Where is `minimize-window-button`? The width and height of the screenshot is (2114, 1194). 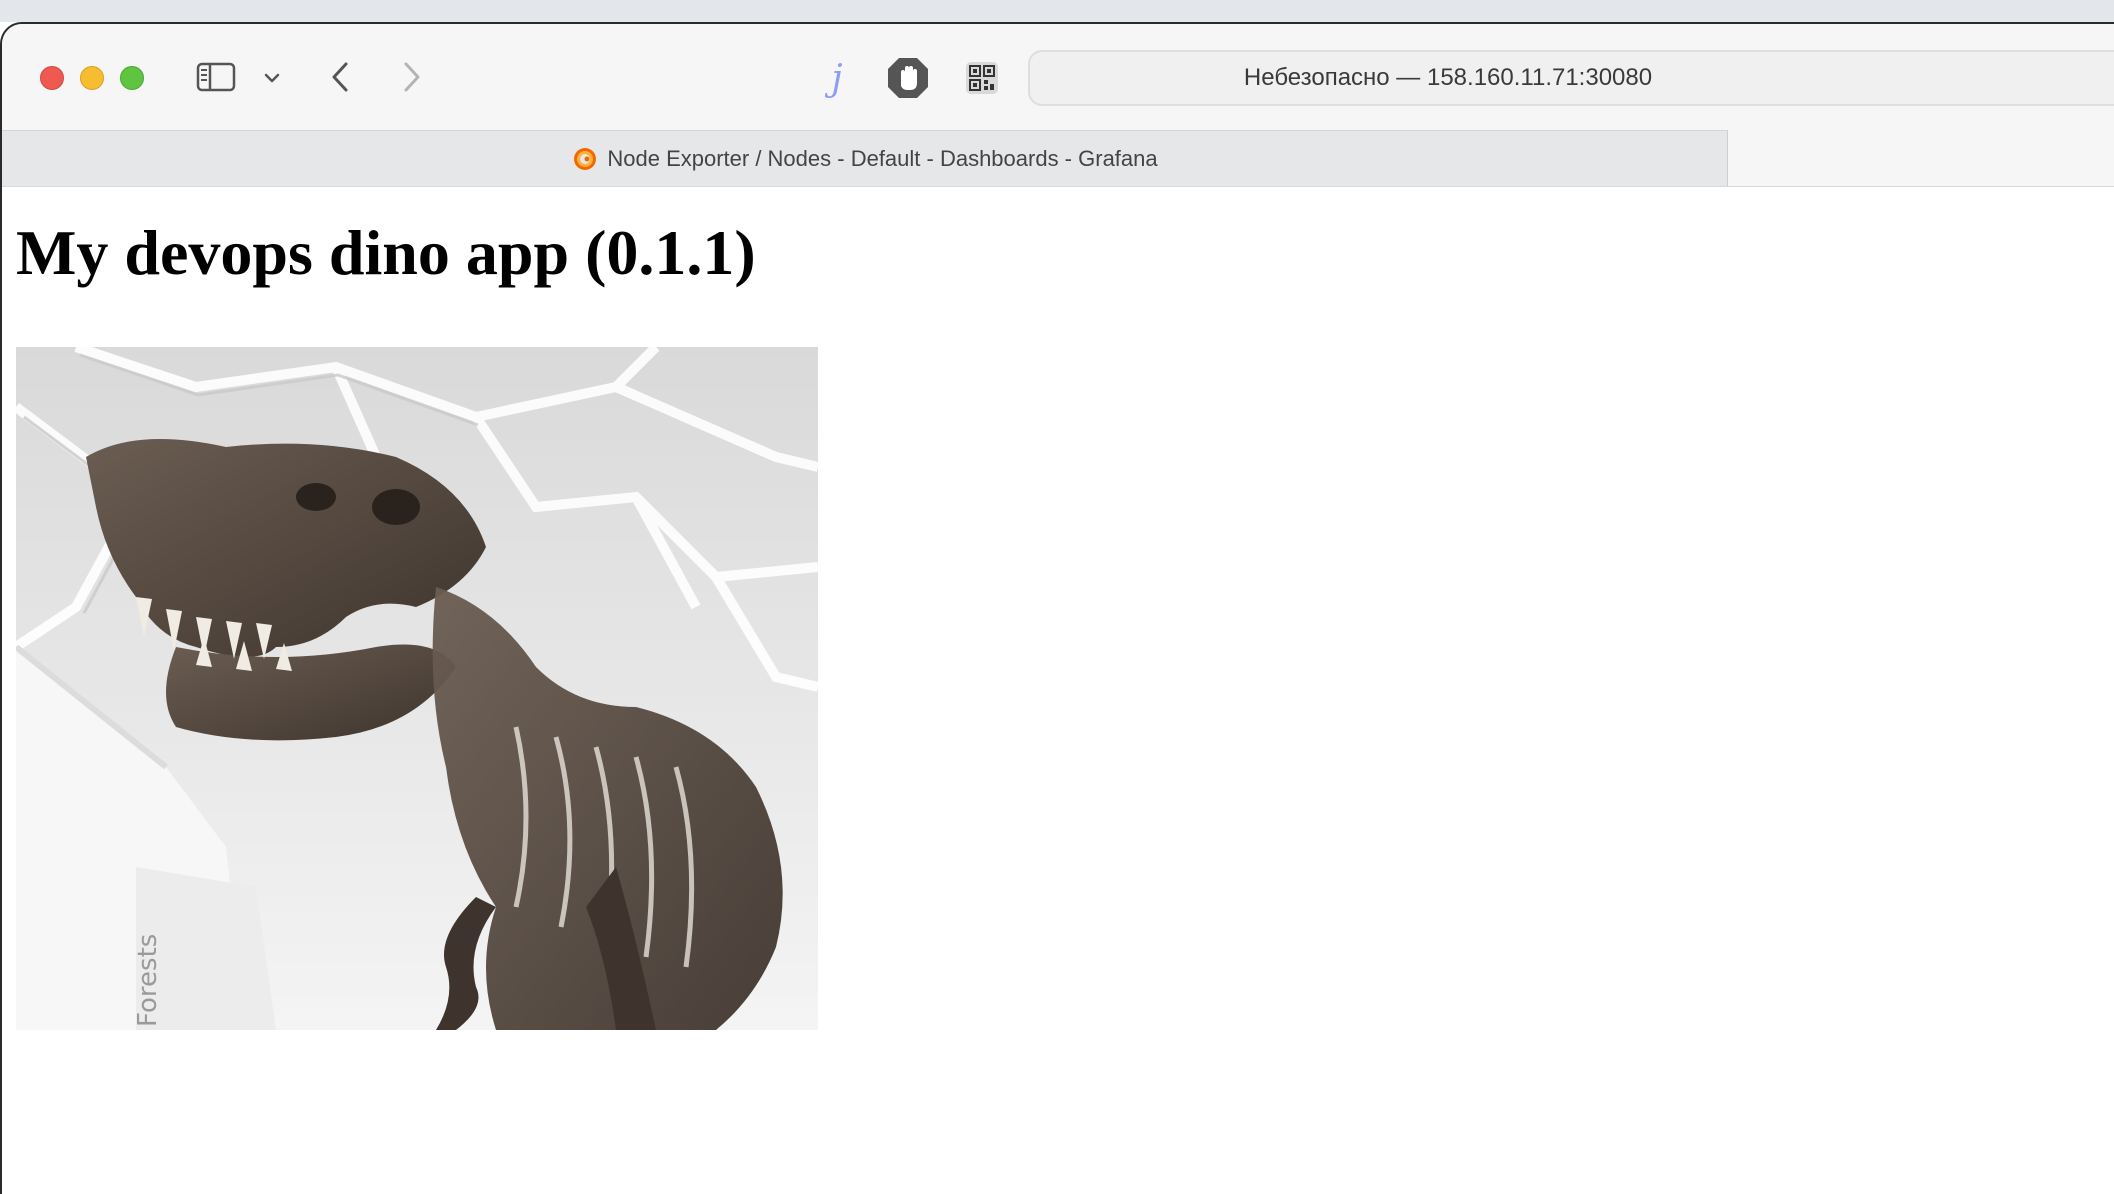 minimize-window-button is located at coordinates (92, 78).